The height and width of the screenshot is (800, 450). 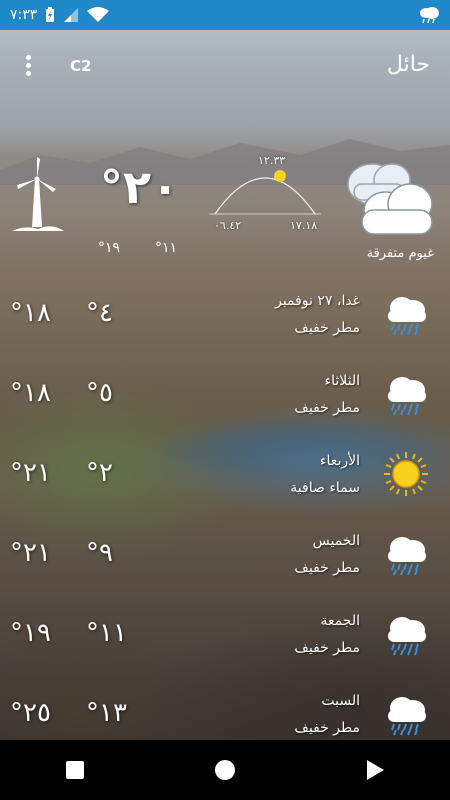 What do you see at coordinates (228, 225) in the screenshot?
I see `sunrise-time: ٠٦.٤٢` at bounding box center [228, 225].